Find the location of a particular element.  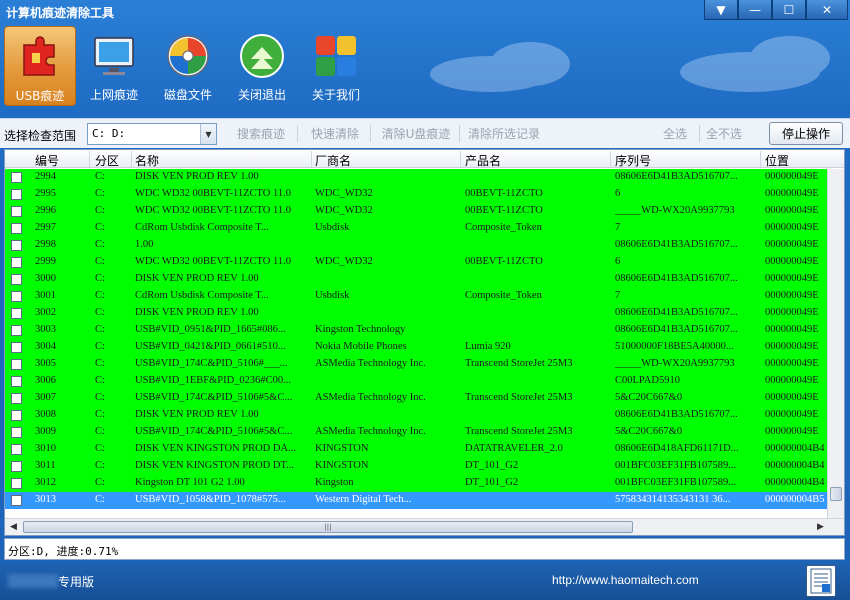

exit-arrow-icon is located at coordinates (262, 56).